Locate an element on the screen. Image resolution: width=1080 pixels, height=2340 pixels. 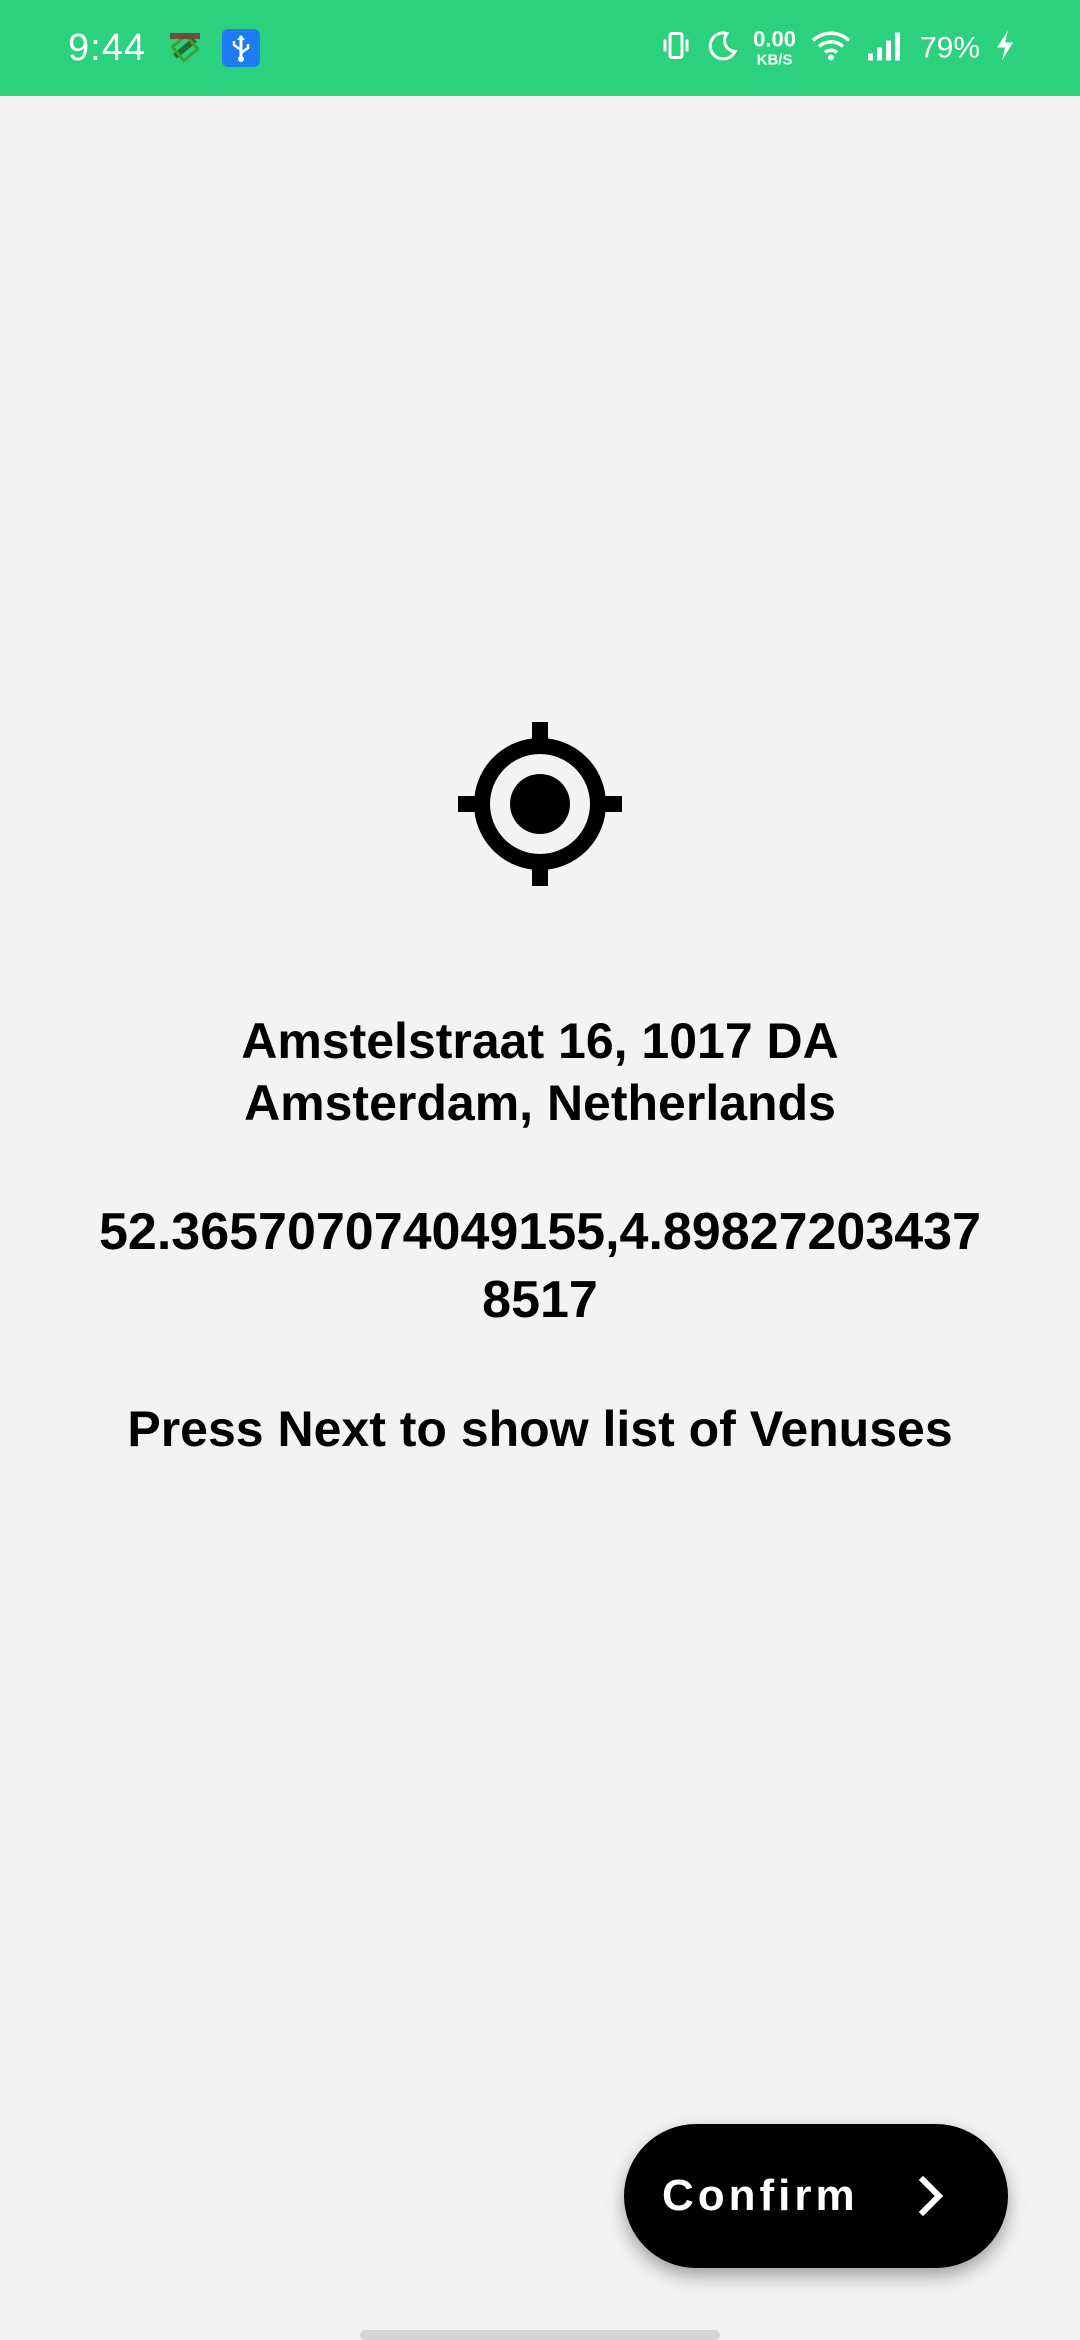
network-speed: 0.00 KB/S is located at coordinates (774, 47).